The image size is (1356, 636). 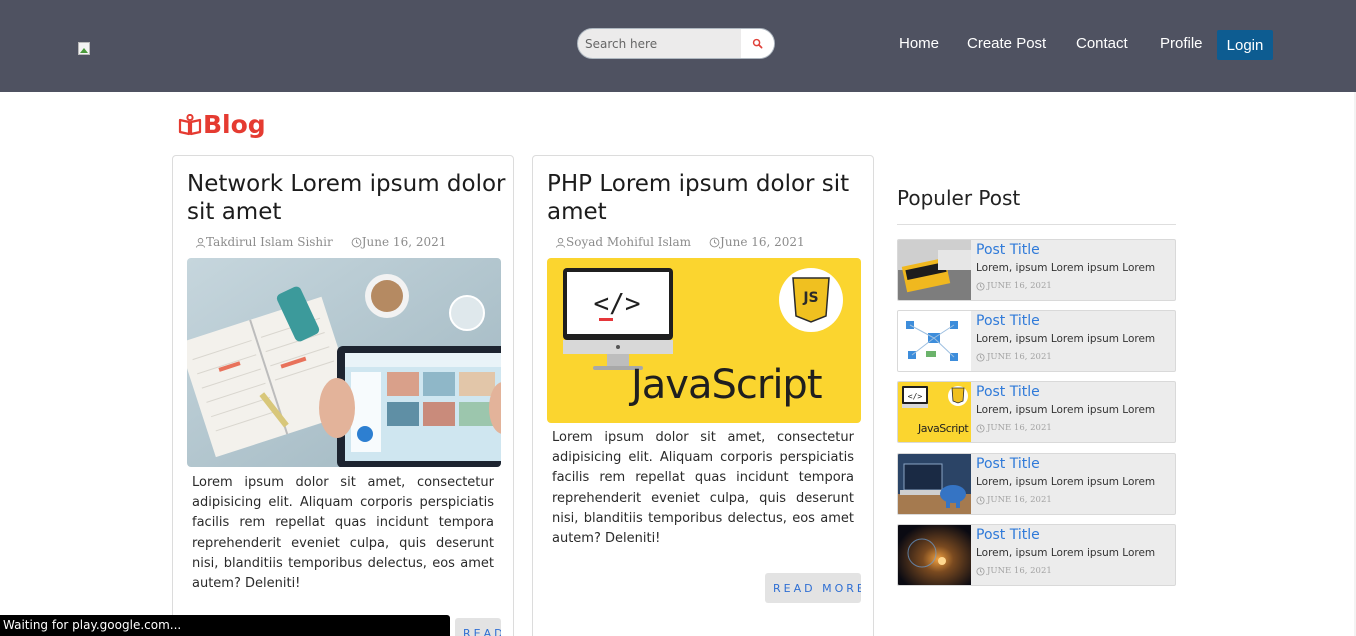 I want to click on site-header, so click(x=678, y=46).